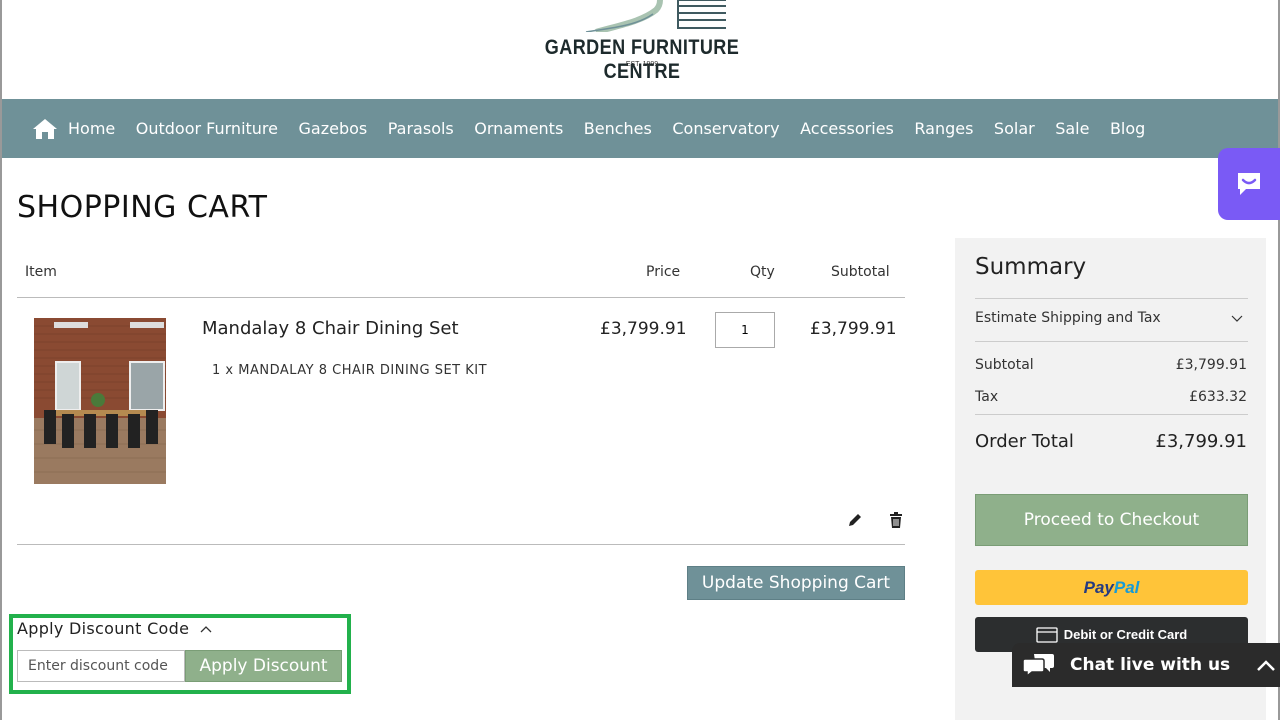  I want to click on trash-icon, so click(896, 520).